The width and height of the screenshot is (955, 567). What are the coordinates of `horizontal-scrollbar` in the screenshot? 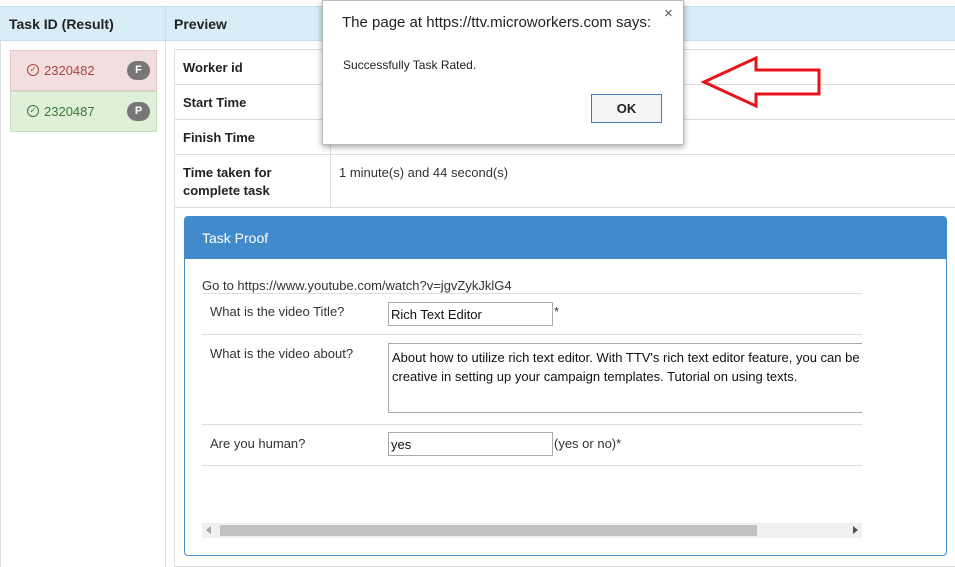 It's located at (532, 530).